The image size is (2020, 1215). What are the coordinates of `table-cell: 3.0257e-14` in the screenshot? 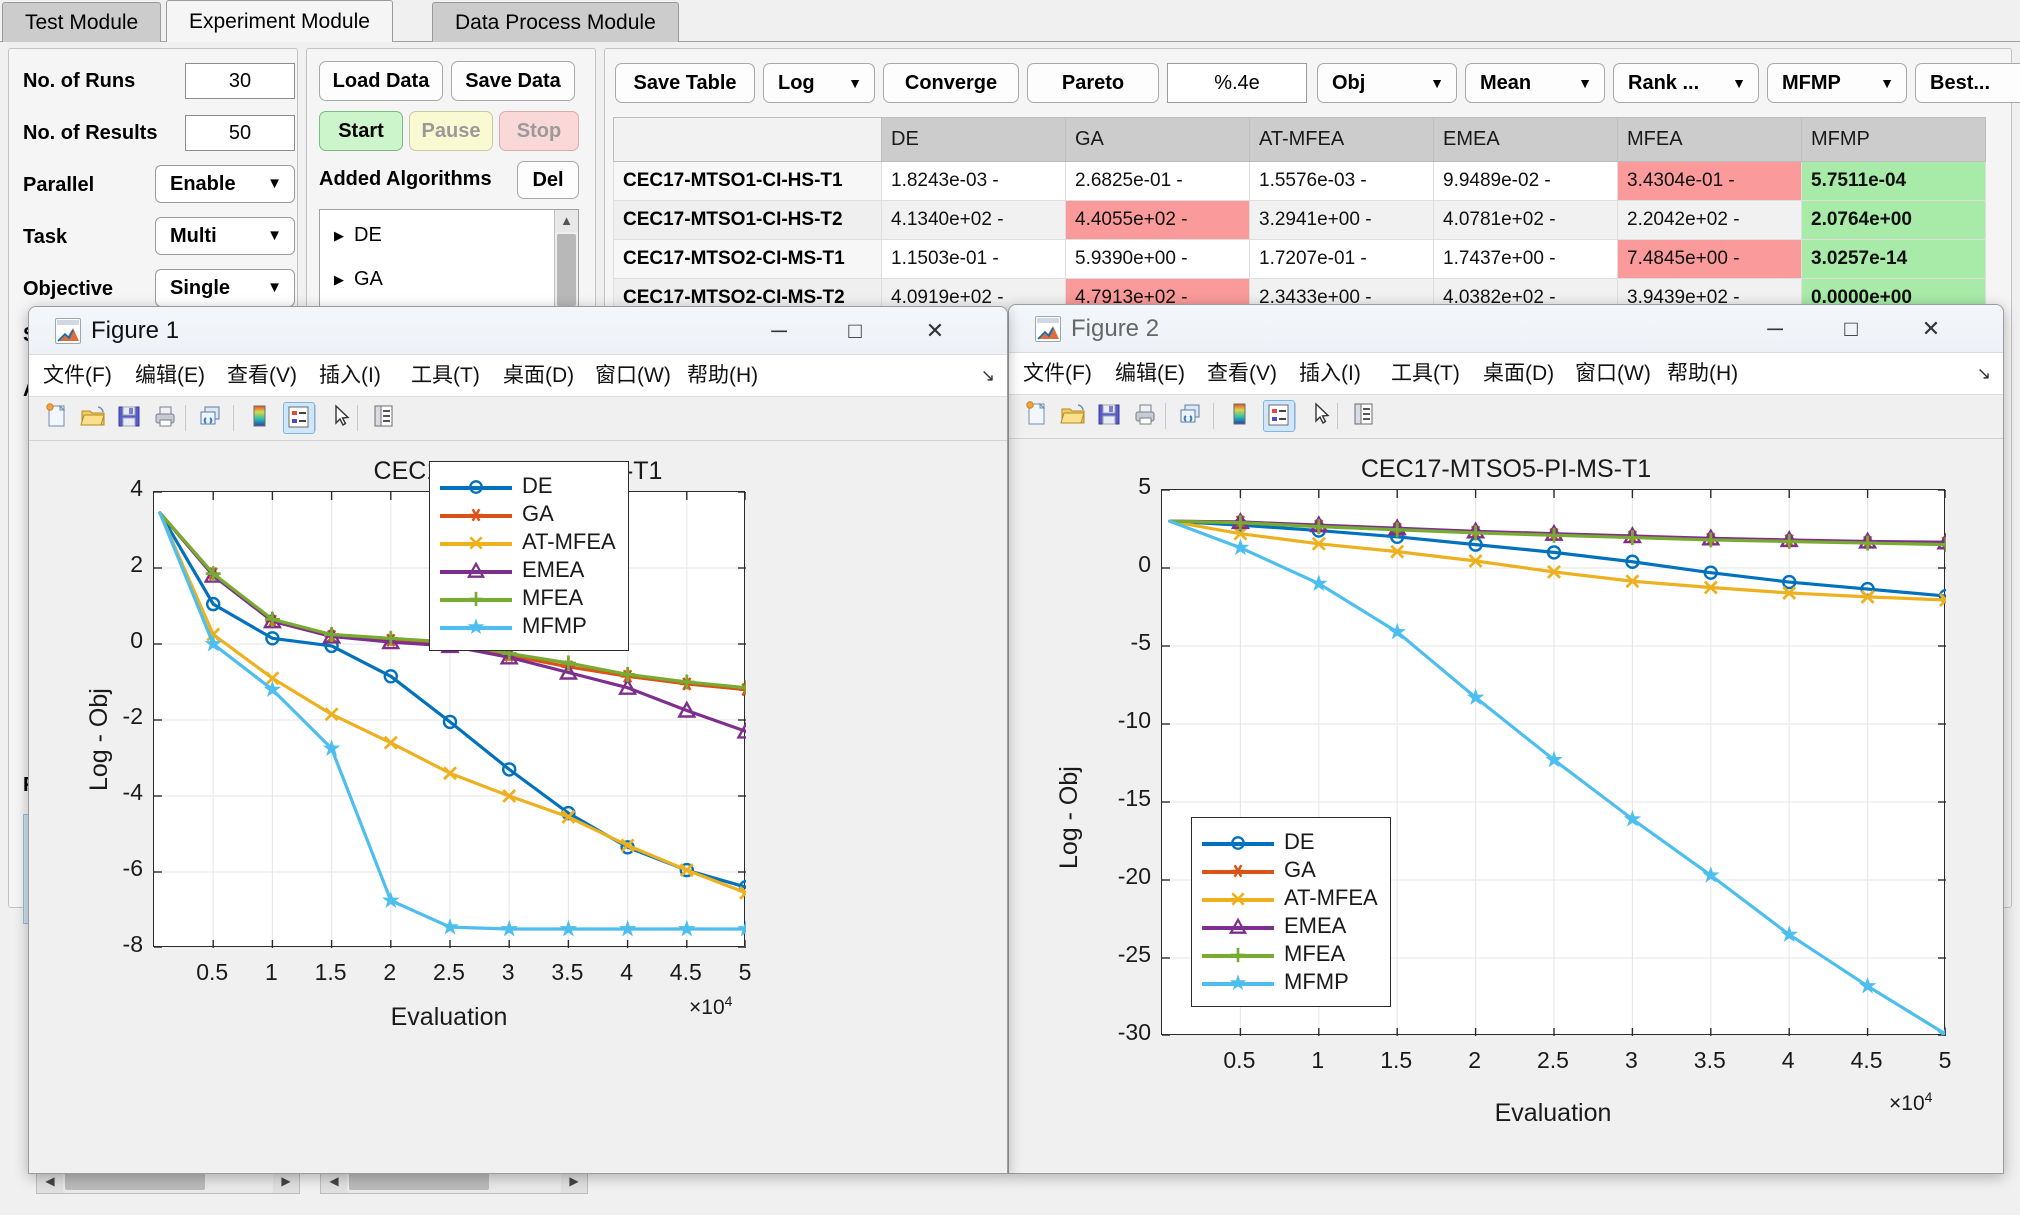 It's located at (1893, 259).